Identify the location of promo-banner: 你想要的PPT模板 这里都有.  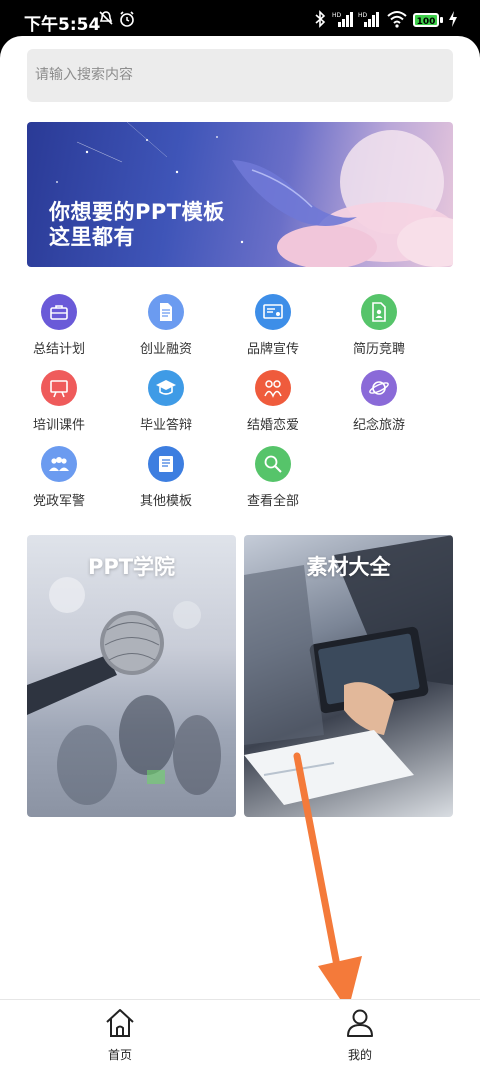
(240, 194).